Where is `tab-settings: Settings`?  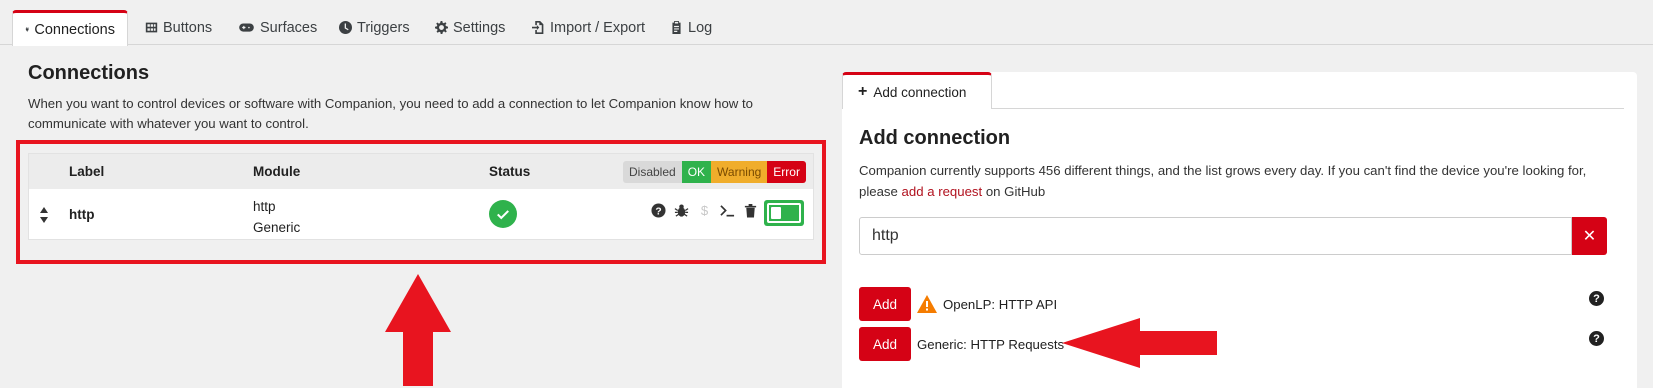 tab-settings: Settings is located at coordinates (470, 27).